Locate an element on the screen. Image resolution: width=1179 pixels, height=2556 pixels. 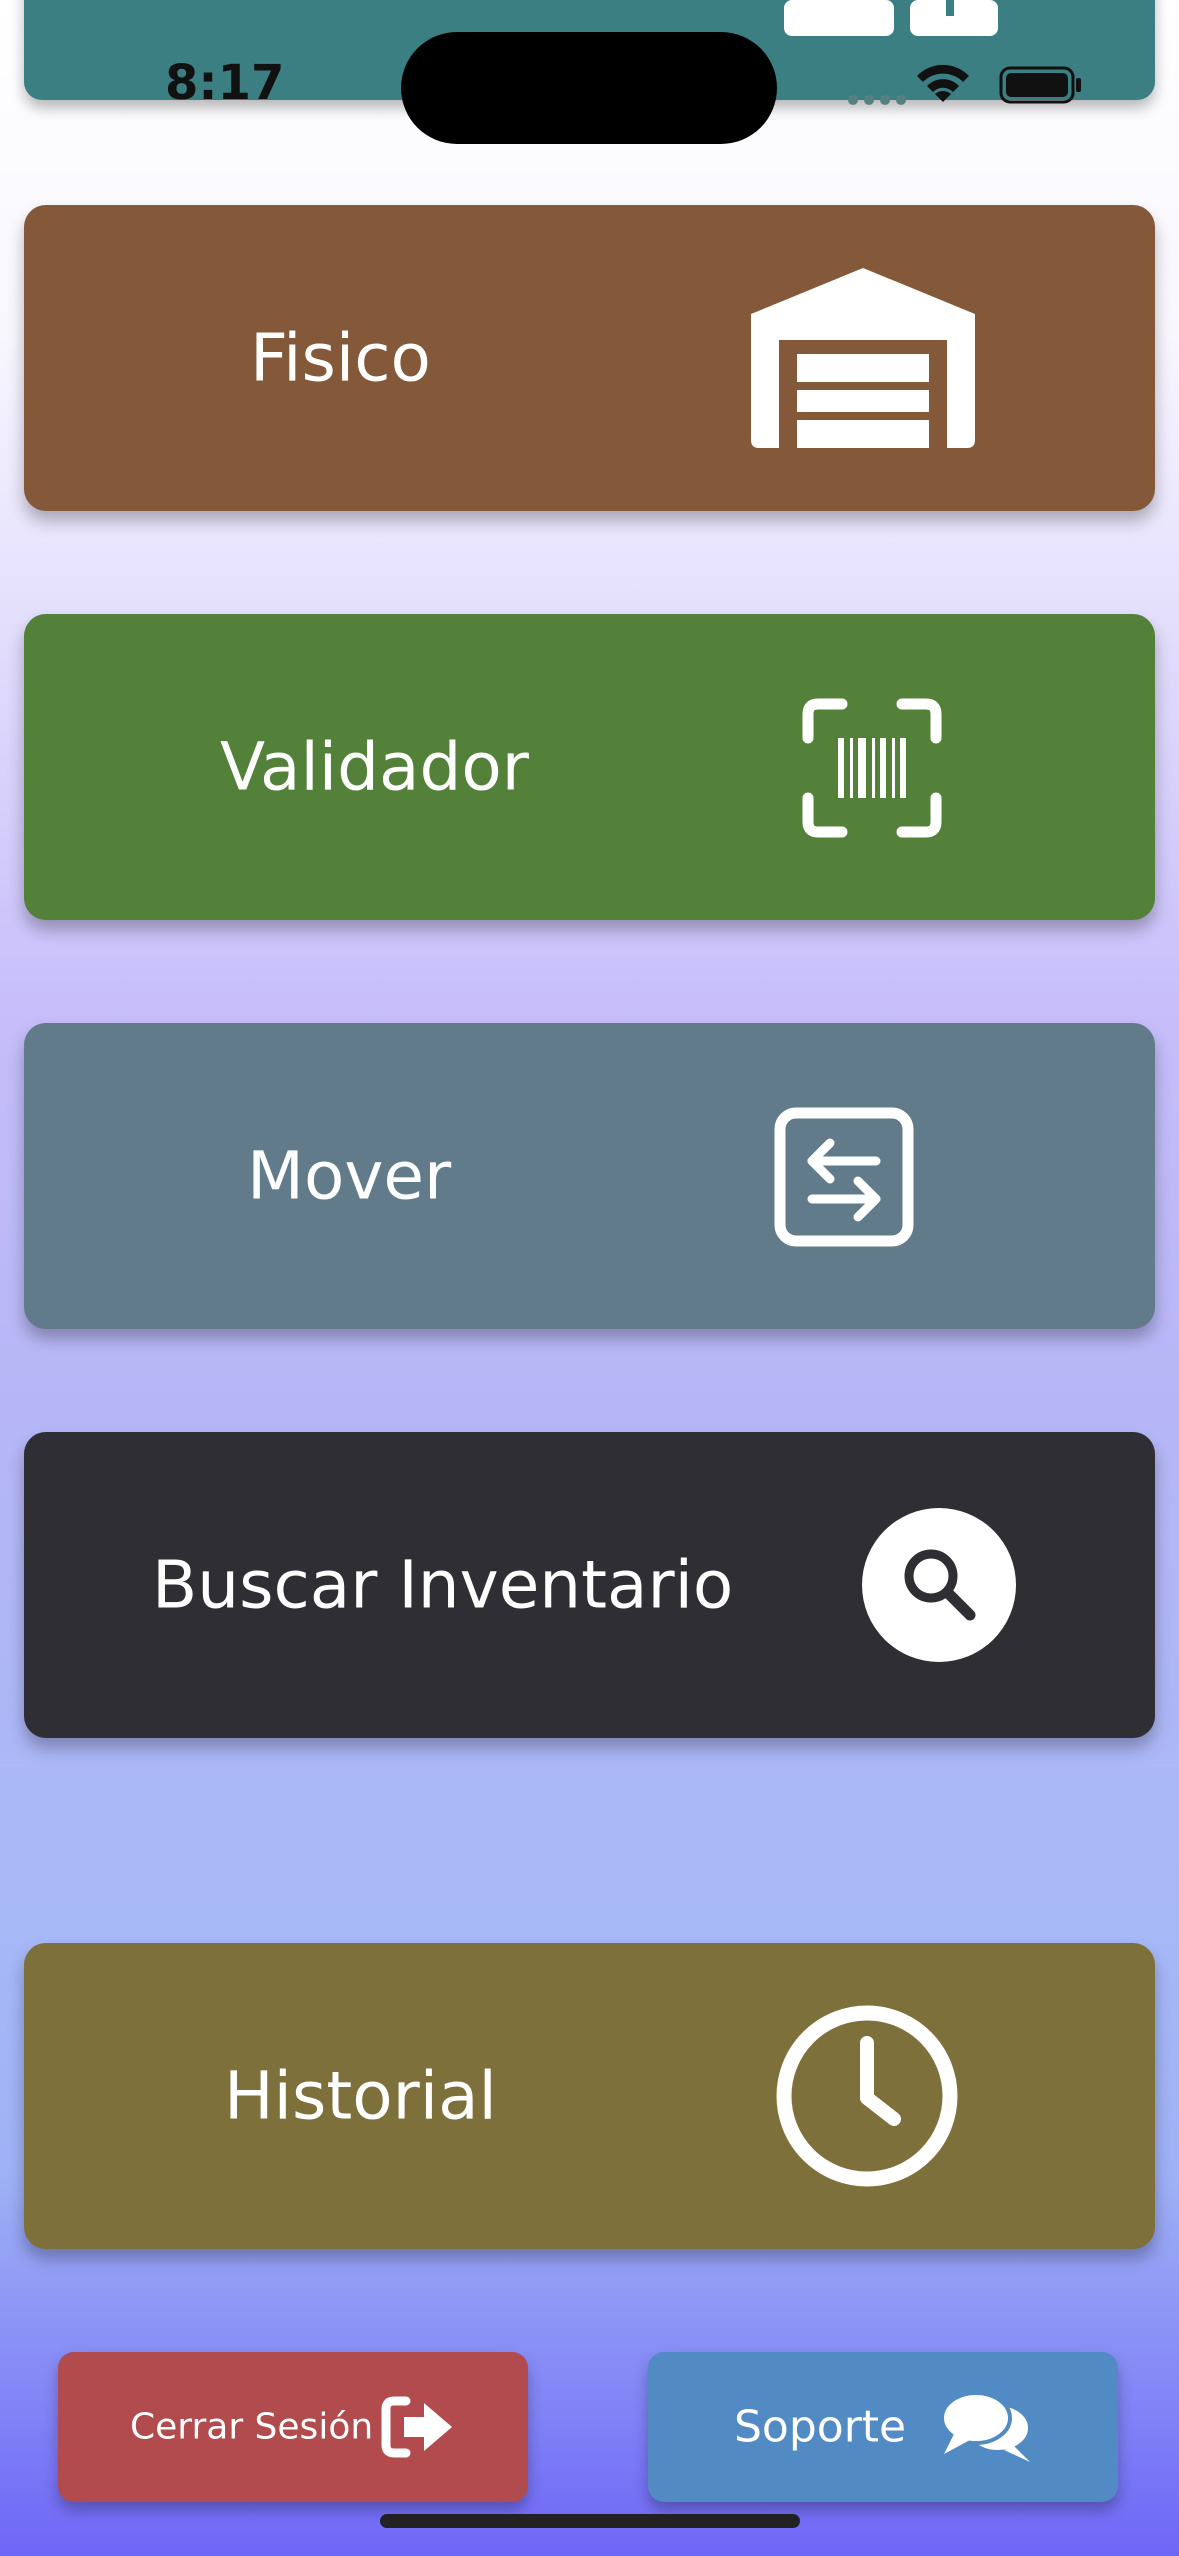
validador-label: Validador is located at coordinates (374, 767).